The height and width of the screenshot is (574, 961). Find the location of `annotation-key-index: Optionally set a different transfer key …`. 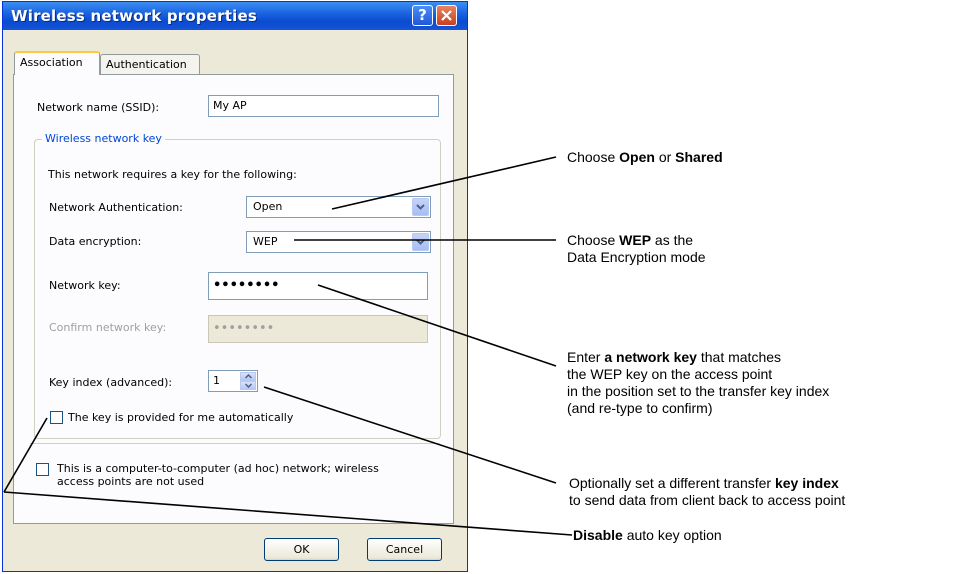

annotation-key-index: Optionally set a different transfer key … is located at coordinates (707, 491).